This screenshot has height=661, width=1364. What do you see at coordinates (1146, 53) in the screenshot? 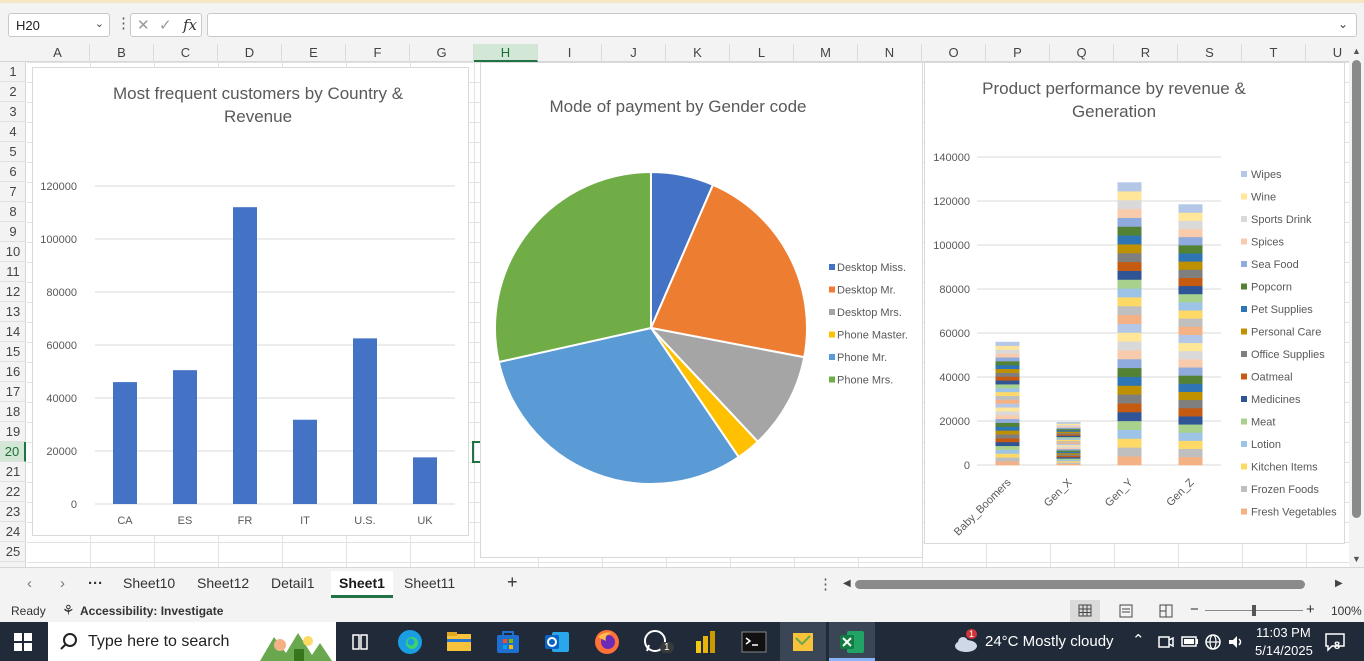
I see `column-header-r: R` at bounding box center [1146, 53].